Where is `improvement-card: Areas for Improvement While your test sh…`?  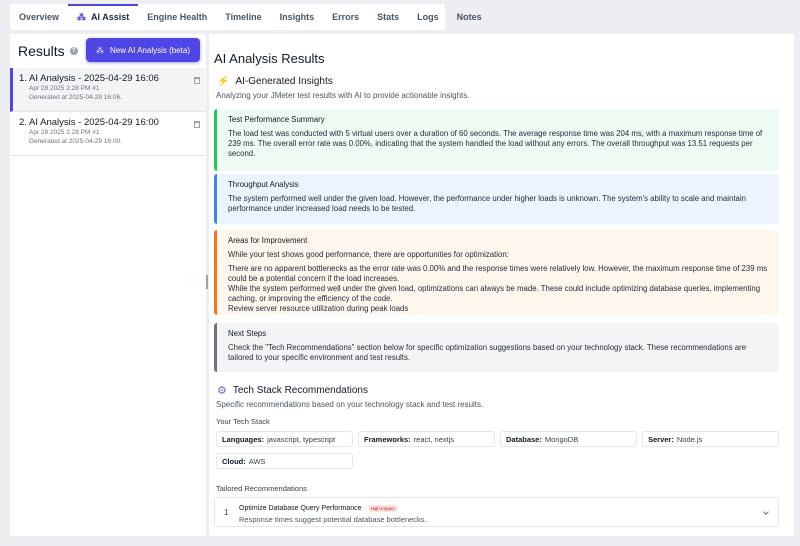
improvement-card: Areas for Improvement While your test sh… is located at coordinates (496, 272).